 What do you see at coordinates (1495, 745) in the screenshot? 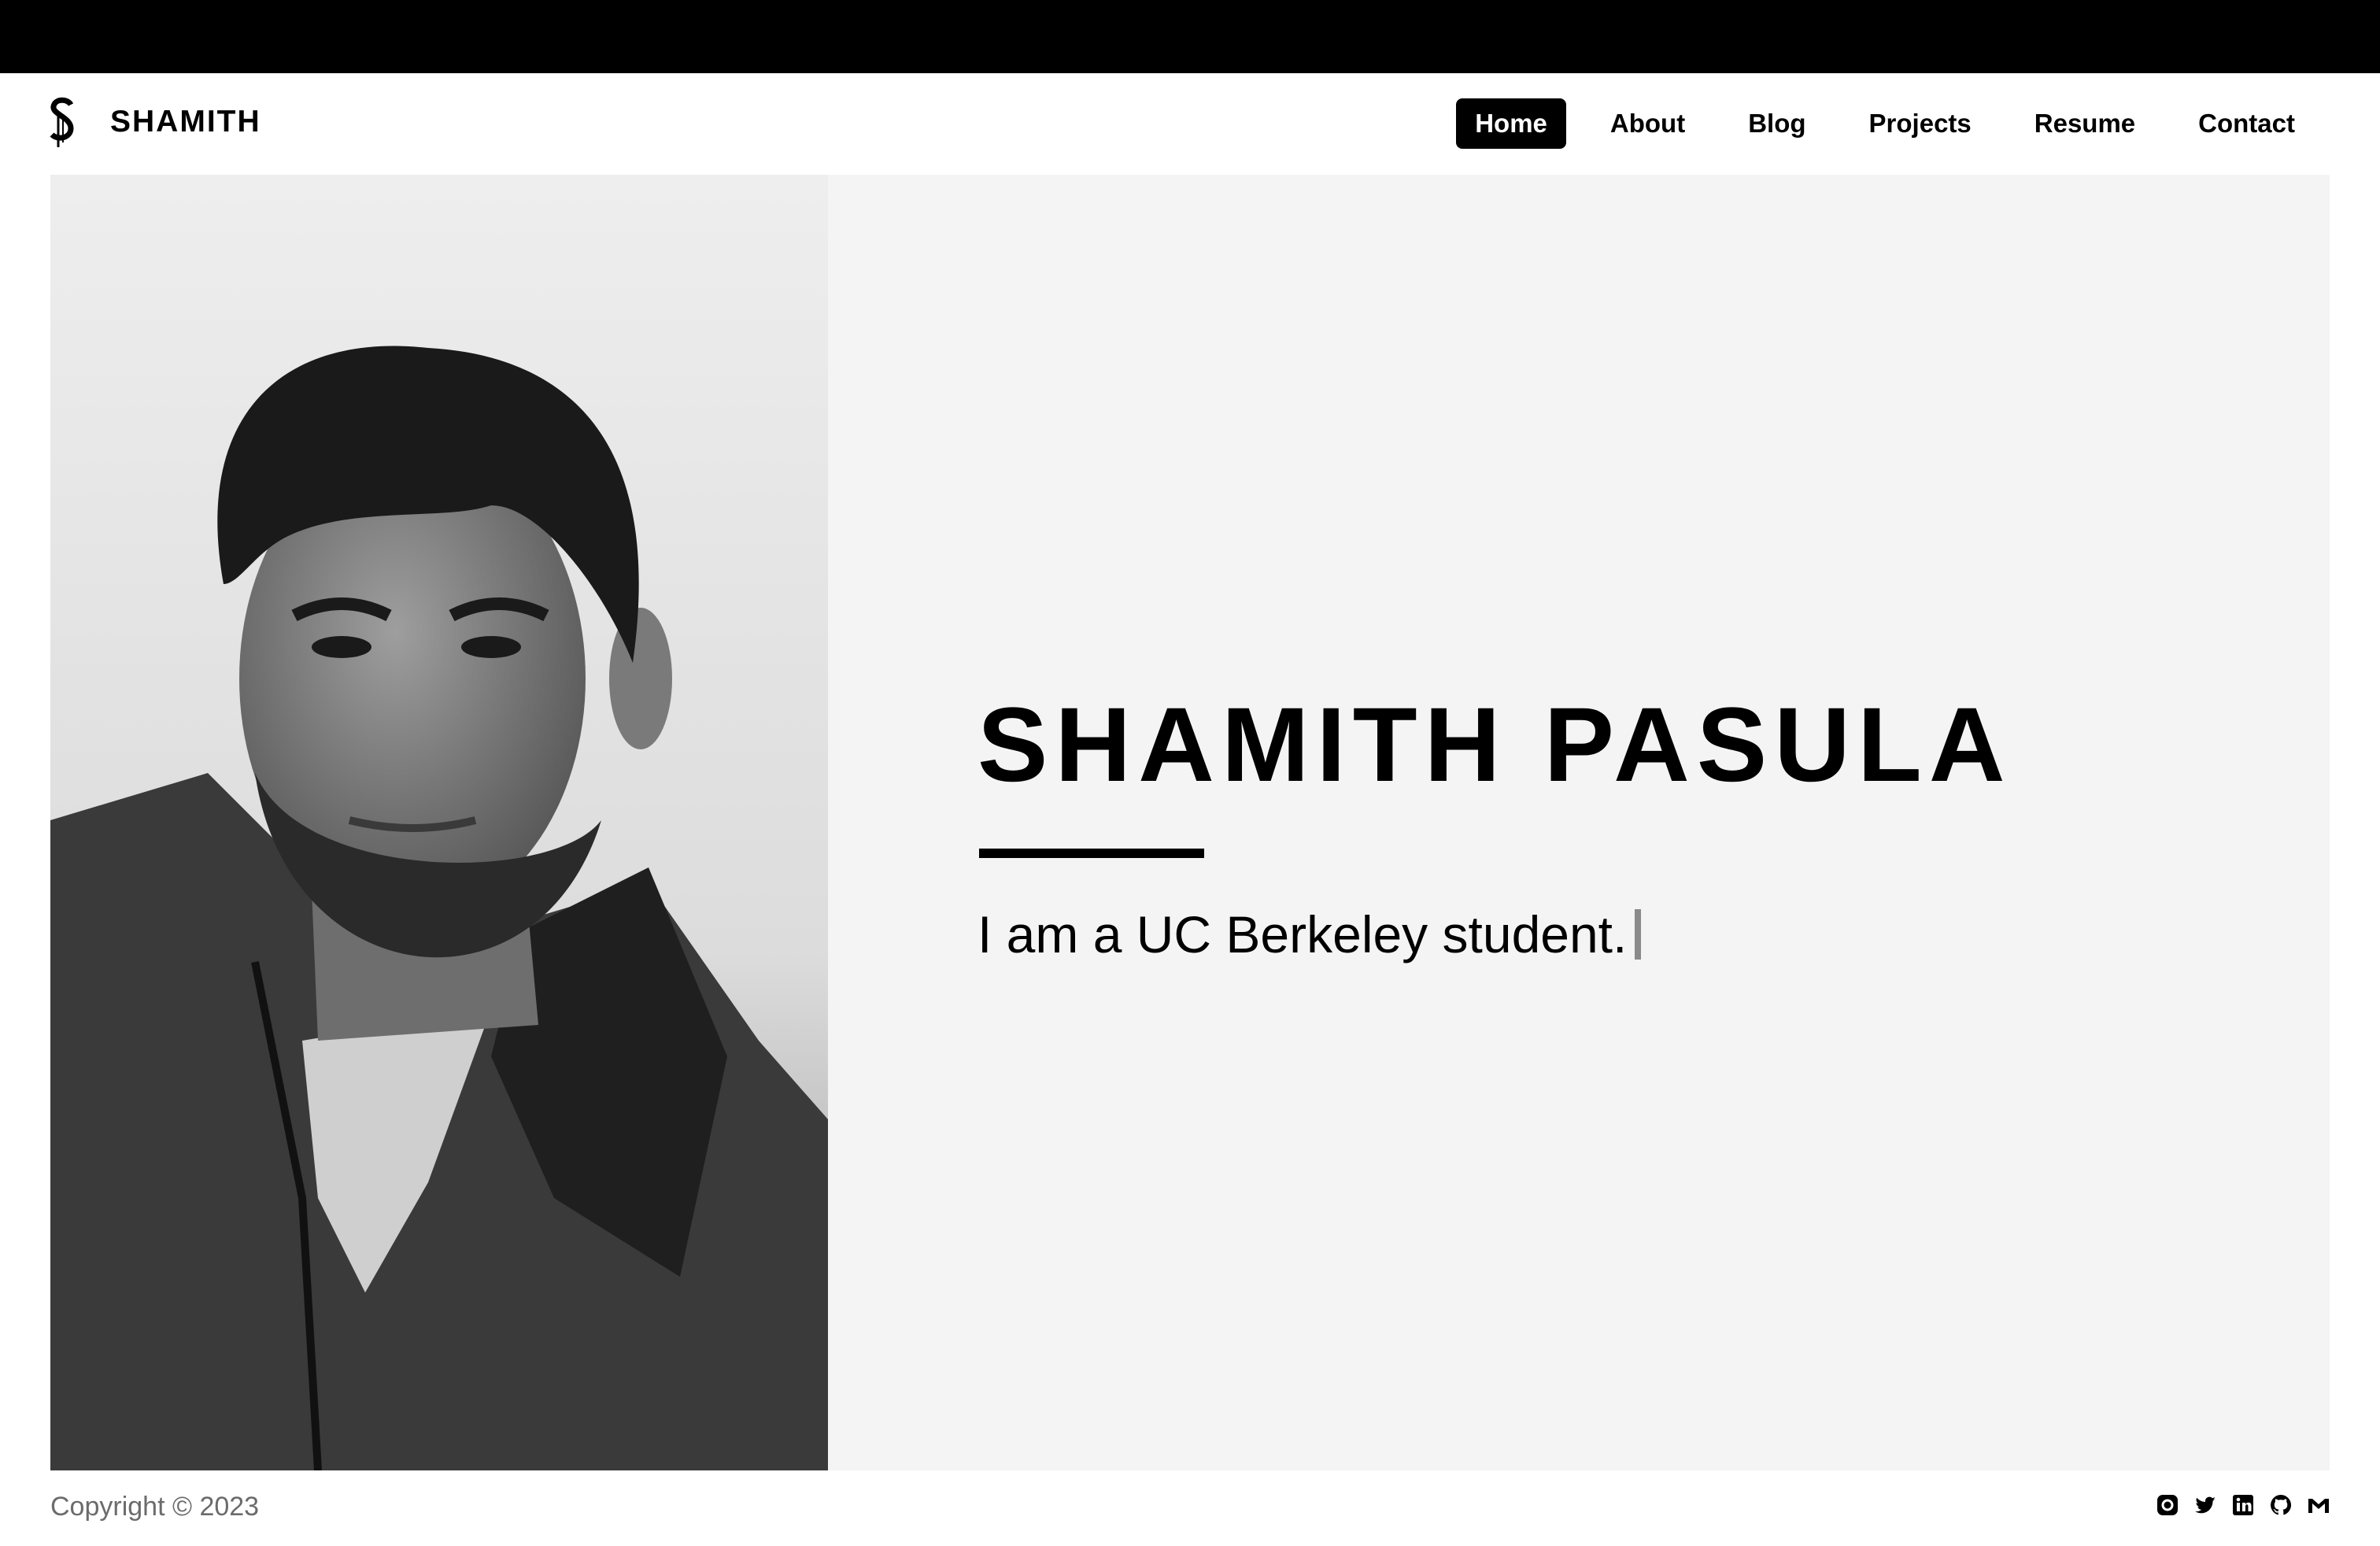
I see `hero-name: SHAMITH PASULA` at bounding box center [1495, 745].